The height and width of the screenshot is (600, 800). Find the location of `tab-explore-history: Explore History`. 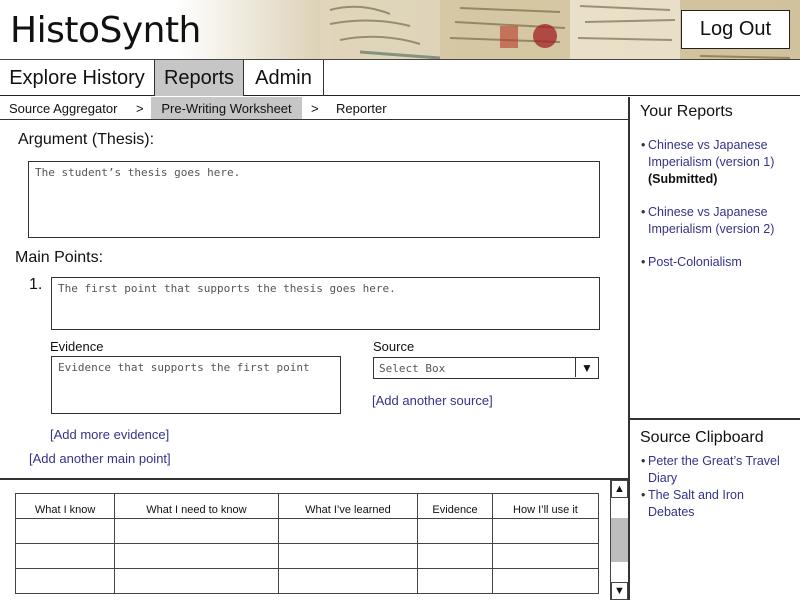

tab-explore-history: Explore History is located at coordinates (77, 78).